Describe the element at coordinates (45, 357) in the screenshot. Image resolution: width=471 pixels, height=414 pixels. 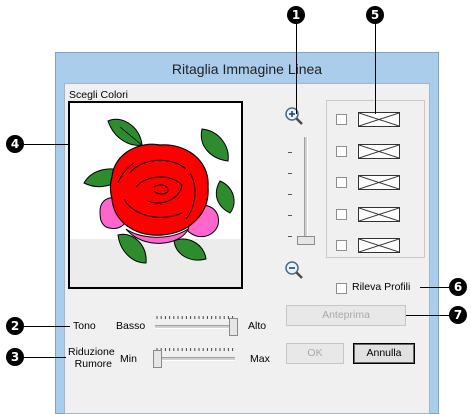
I see `callout-3-leader` at that location.